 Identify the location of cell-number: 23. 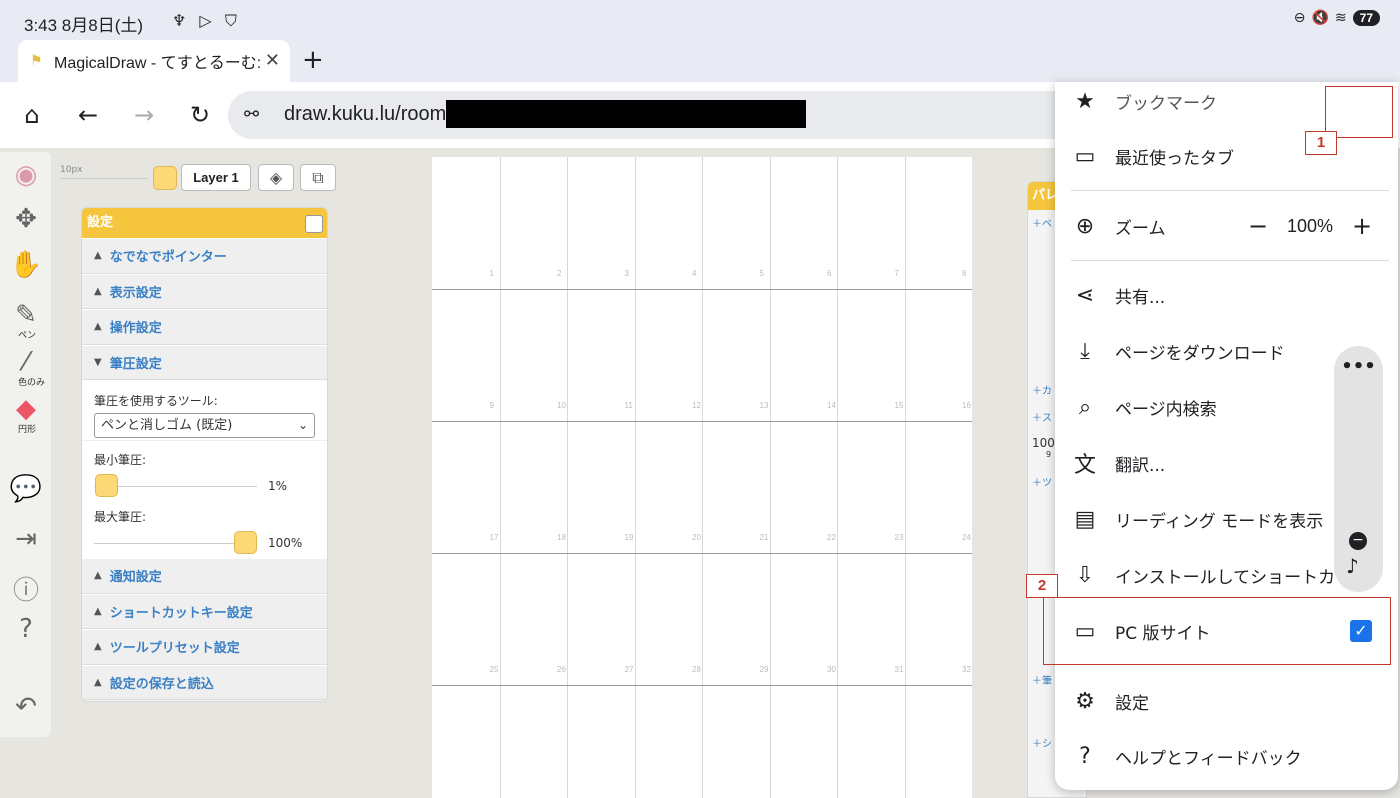
(899, 537).